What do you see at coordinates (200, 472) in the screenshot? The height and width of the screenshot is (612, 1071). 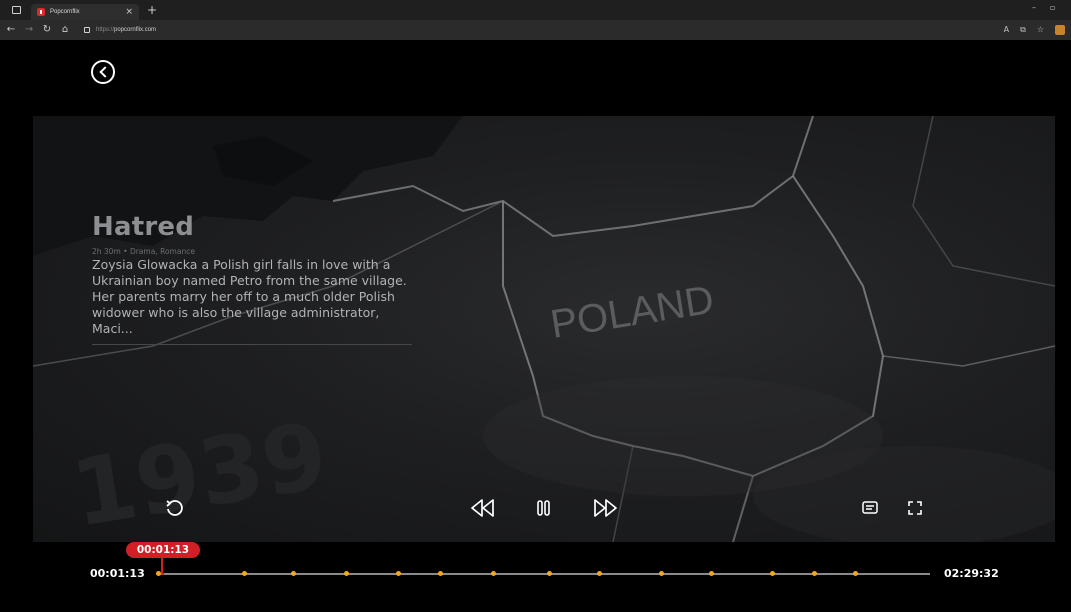 I see `year-watermark: 1939` at bounding box center [200, 472].